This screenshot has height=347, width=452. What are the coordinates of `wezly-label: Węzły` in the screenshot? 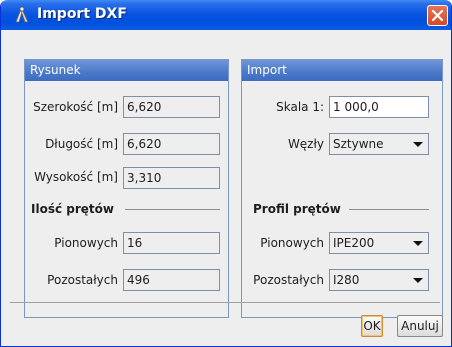 It's located at (305, 144).